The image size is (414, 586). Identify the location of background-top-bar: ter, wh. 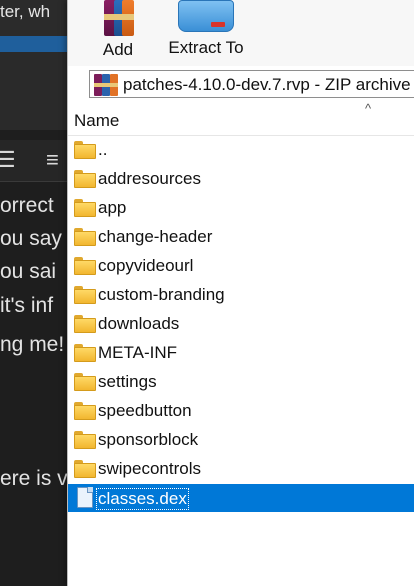
(35, 18).